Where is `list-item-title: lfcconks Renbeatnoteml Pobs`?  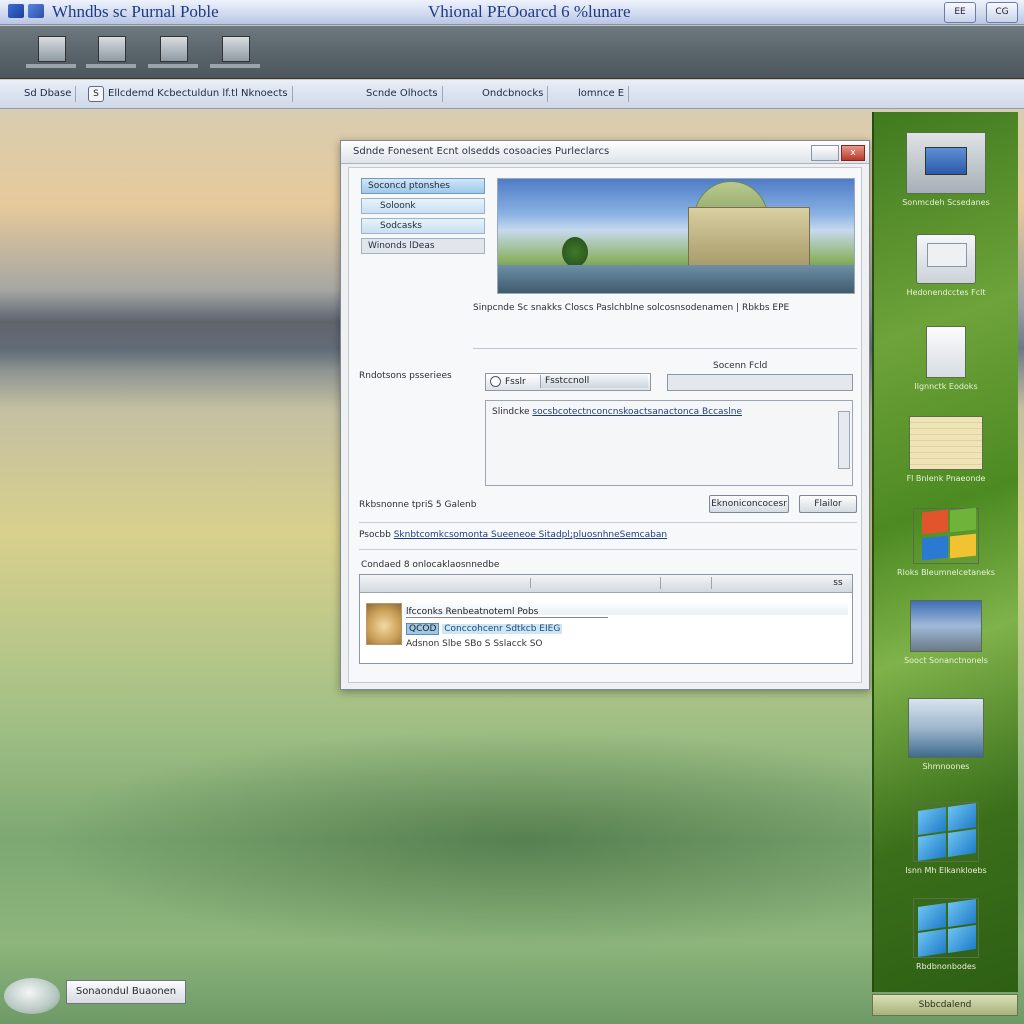
list-item-title: lfcconks Renbeatnoteml Pobs is located at coordinates (507, 612).